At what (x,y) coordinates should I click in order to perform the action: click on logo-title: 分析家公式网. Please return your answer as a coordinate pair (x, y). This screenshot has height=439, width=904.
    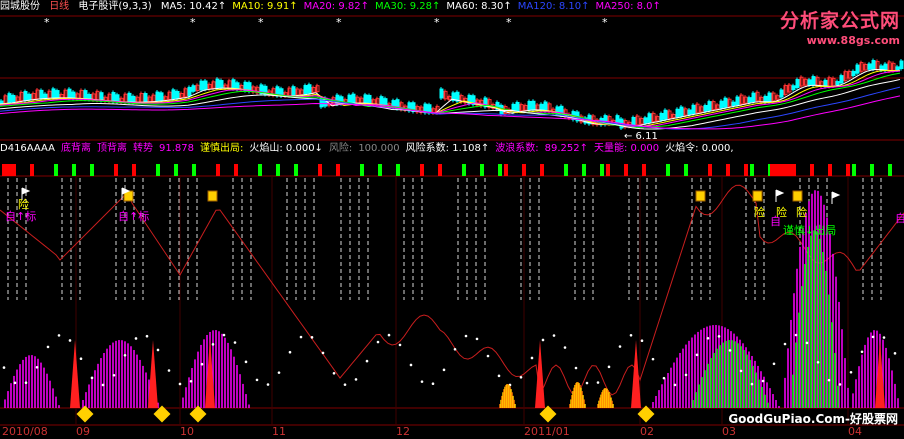
    Looking at the image, I should click on (839, 21).